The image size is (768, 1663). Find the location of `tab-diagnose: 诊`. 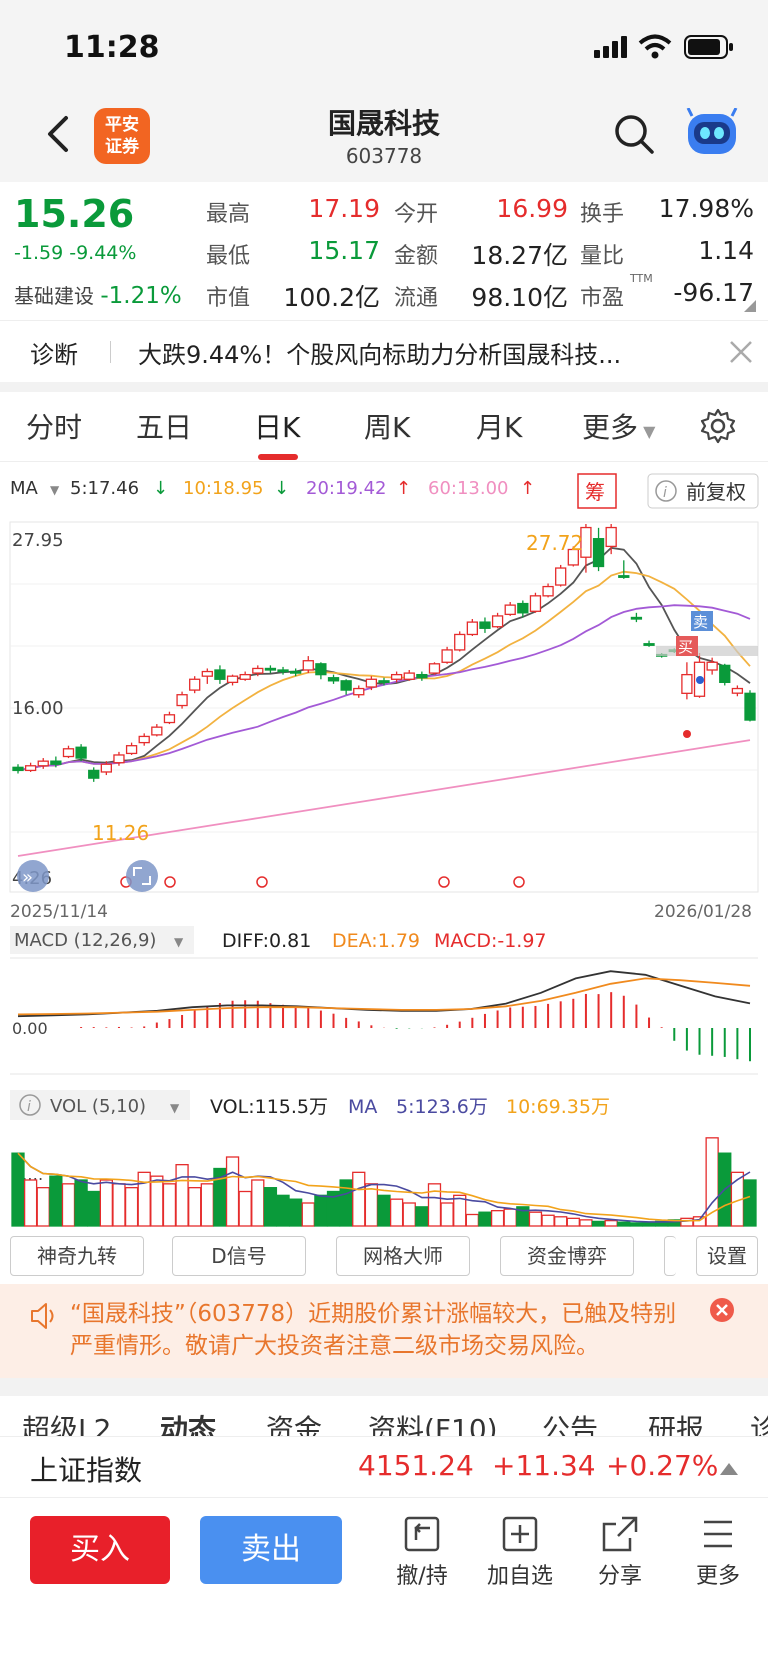

tab-diagnose: 诊 is located at coordinates (759, 1422).